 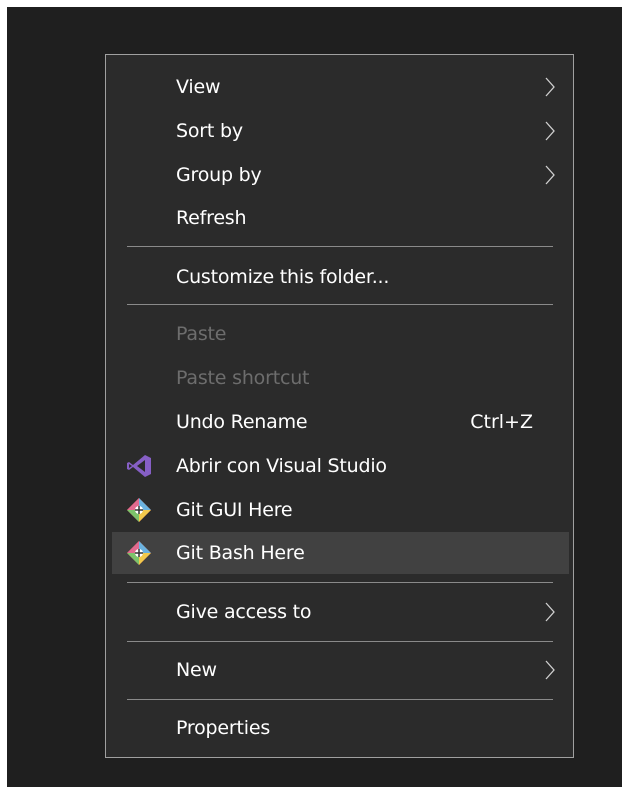 What do you see at coordinates (242, 422) in the screenshot?
I see `menu-item-label: Undo Rename` at bounding box center [242, 422].